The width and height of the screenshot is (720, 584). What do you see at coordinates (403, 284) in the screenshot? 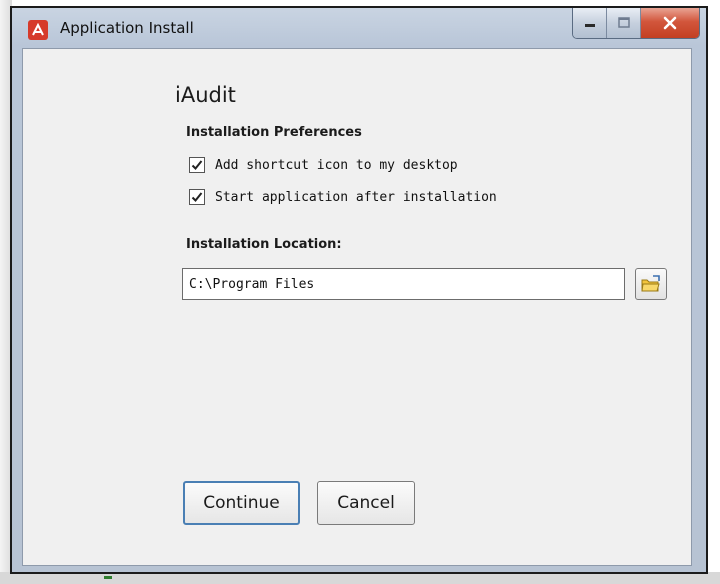
I see `install-location-input` at bounding box center [403, 284].